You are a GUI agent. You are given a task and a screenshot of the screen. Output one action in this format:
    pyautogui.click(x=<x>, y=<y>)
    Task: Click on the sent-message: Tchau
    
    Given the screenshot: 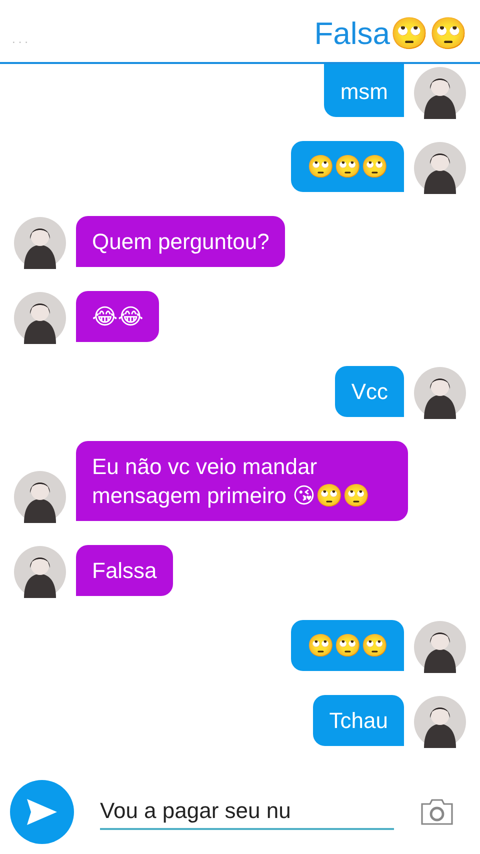 What is the action you would take?
    pyautogui.click(x=358, y=720)
    